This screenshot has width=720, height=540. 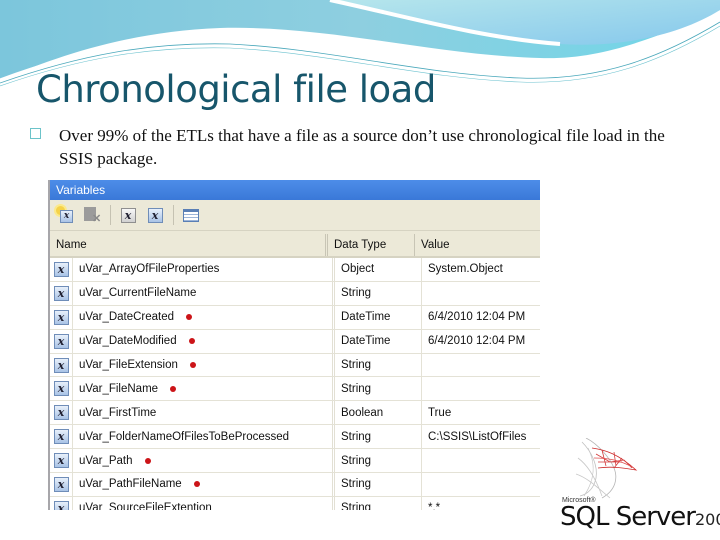 I want to click on variable-type-cell: Object, so click(x=378, y=269).